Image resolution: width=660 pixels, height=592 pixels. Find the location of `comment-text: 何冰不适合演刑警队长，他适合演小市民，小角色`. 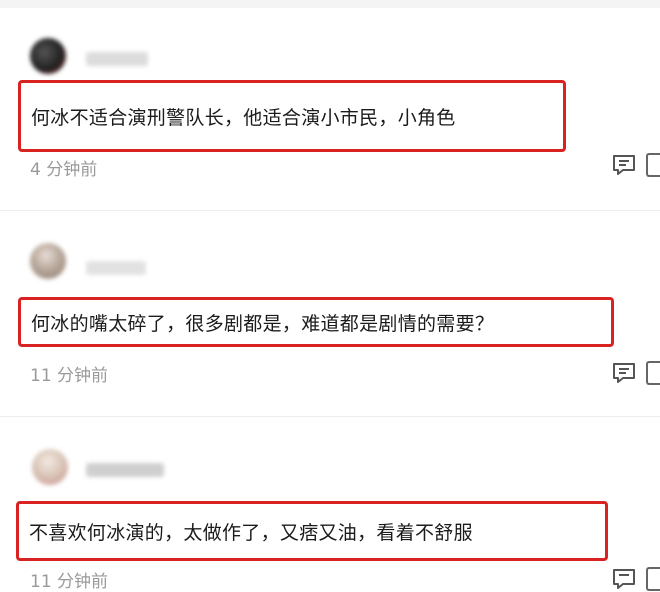

comment-text: 何冰不适合演刑警队长，他适合演小市民，小角色 is located at coordinates (243, 117).